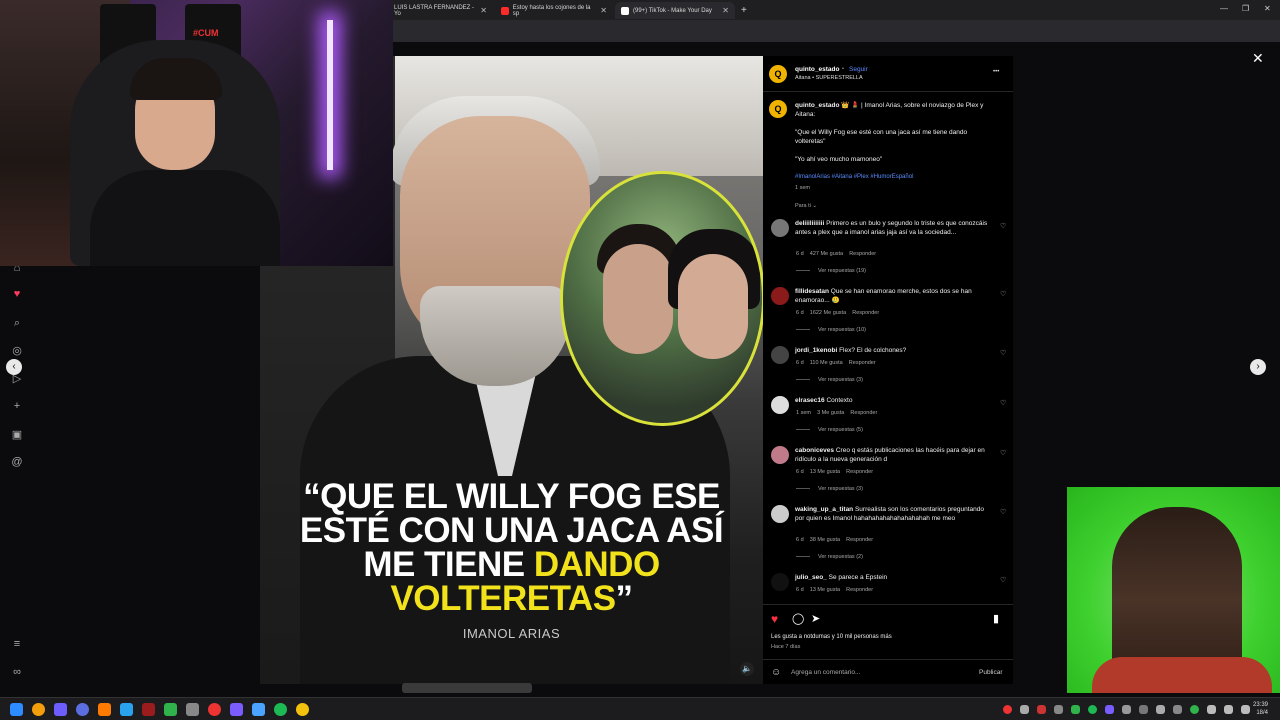 This screenshot has height=720, width=1280. I want to click on caption-hashtags: #ImanolArias #Aitana #Plex #HumorEspañol, so click(897, 177).